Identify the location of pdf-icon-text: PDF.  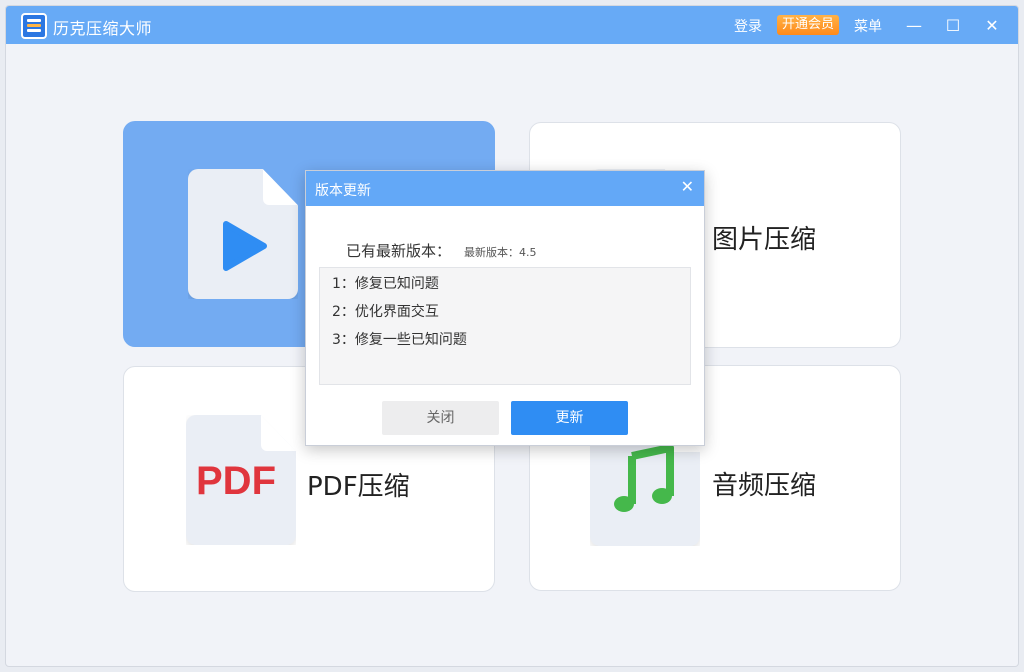
(236, 481).